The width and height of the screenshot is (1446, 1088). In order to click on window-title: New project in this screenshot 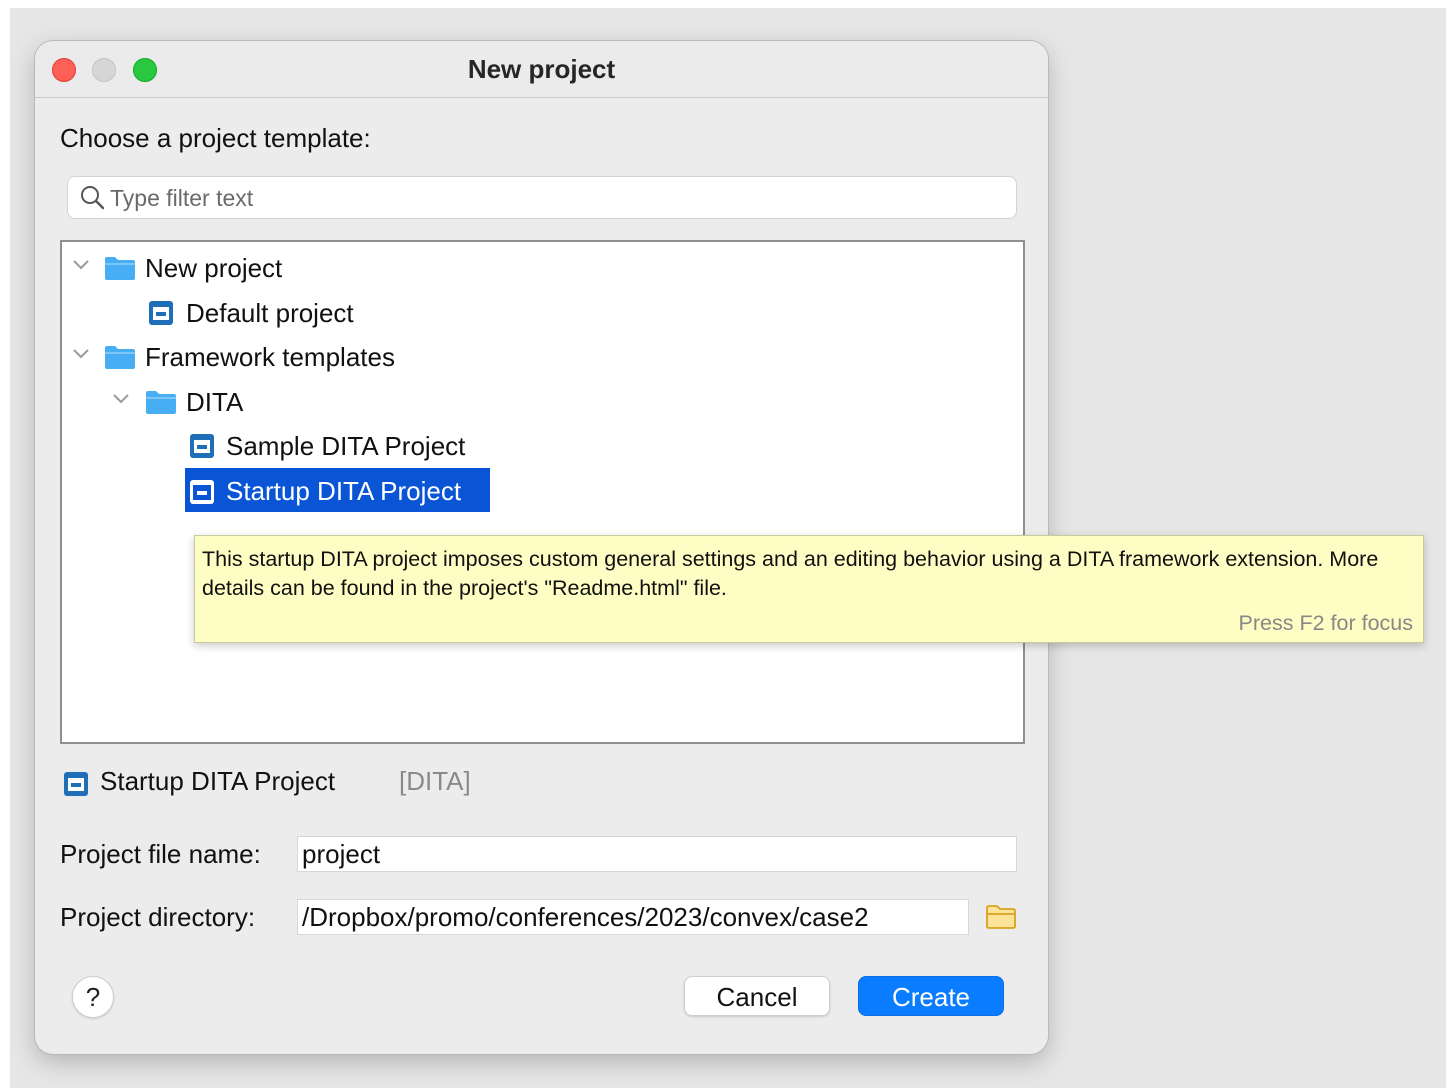, I will do `click(541, 69)`.